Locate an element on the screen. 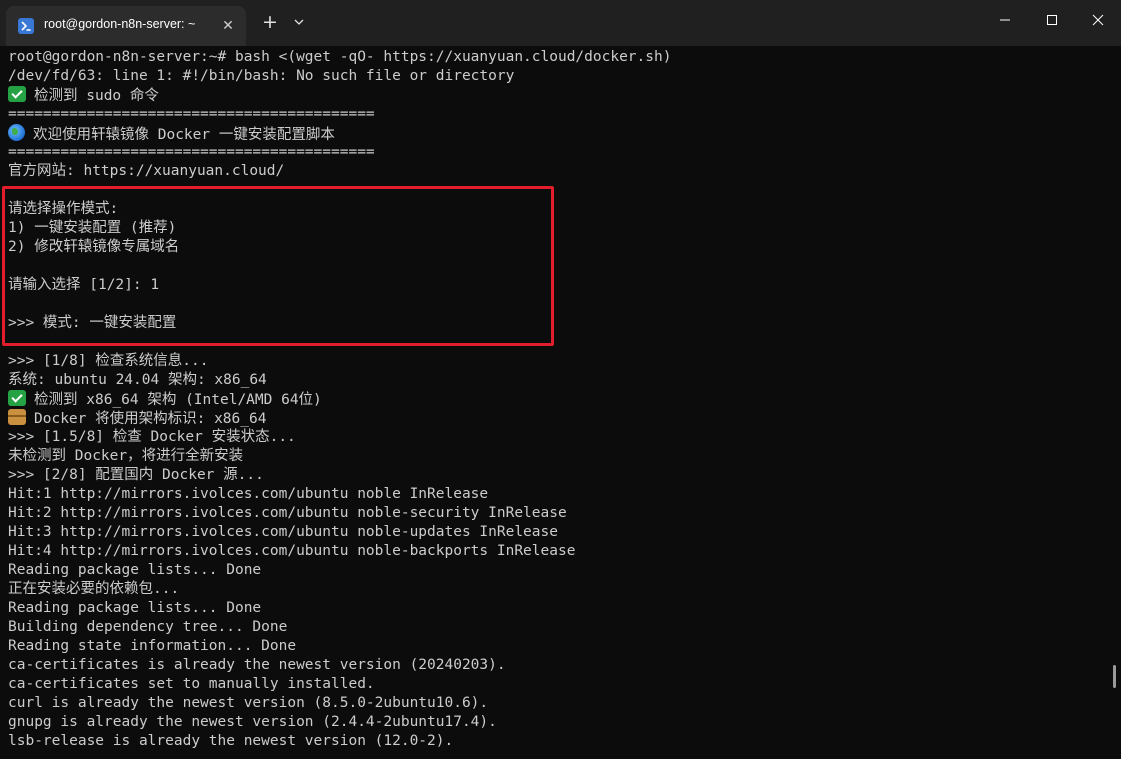  minimize-button is located at coordinates (1005, 20).